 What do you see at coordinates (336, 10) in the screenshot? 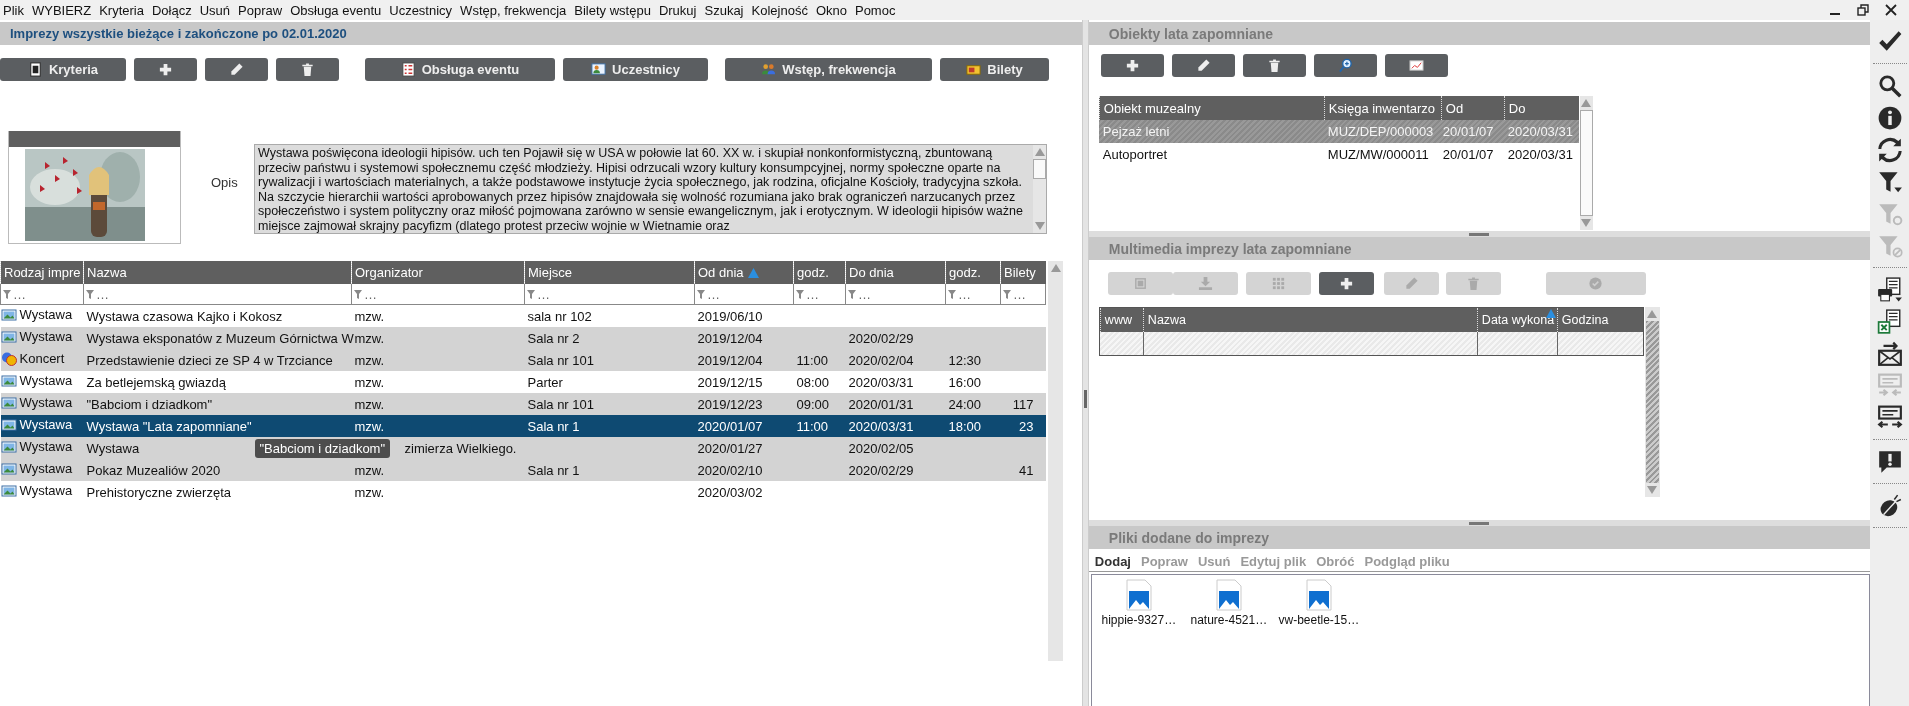
I see `menu-item: Obsługa eventu` at bounding box center [336, 10].